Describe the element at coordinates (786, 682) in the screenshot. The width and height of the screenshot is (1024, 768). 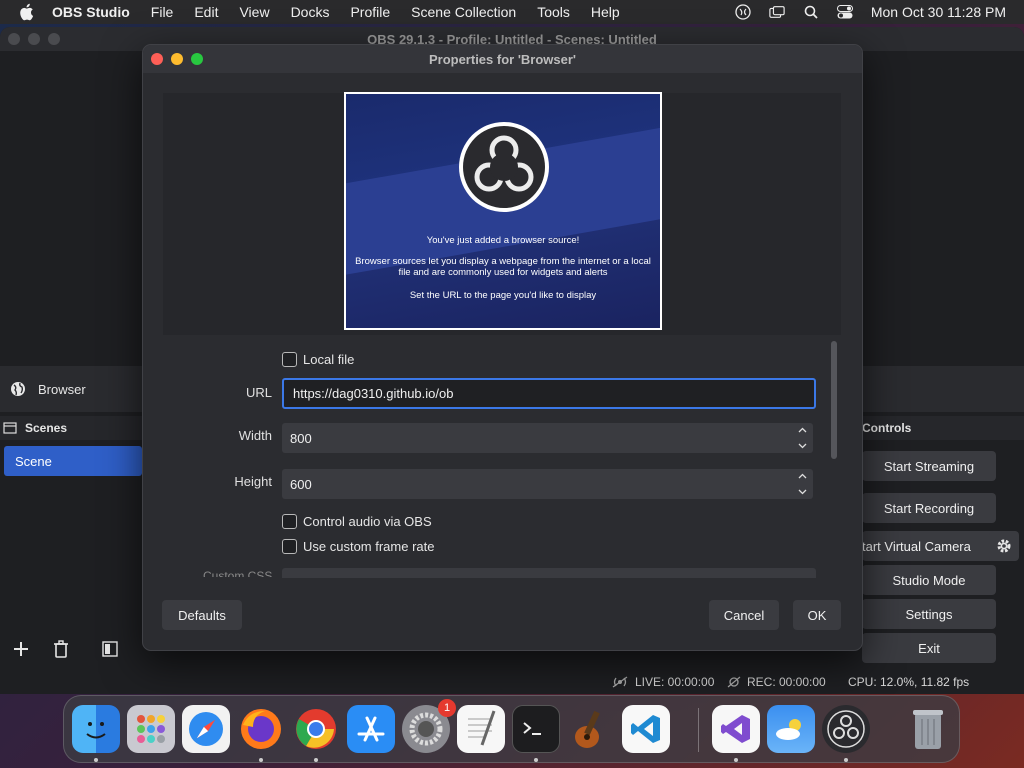
I see `rec-time: REC: 00:00:00` at that location.